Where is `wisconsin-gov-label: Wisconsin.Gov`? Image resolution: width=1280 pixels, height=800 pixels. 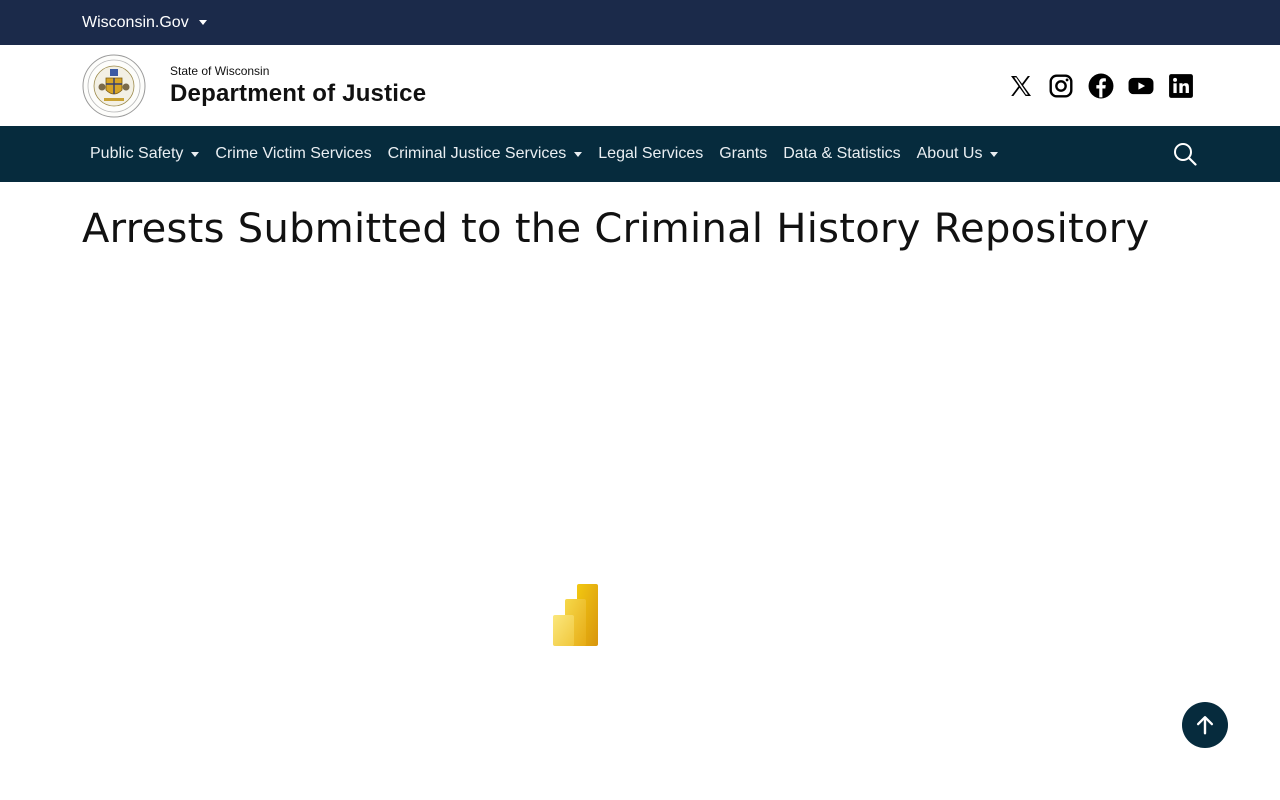 wisconsin-gov-label: Wisconsin.Gov is located at coordinates (135, 22).